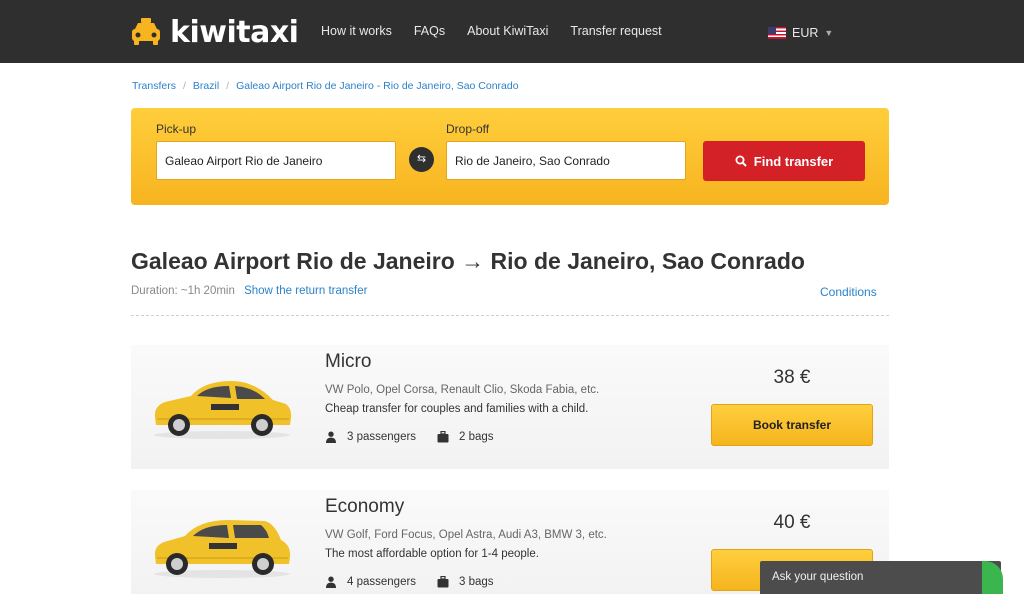 This screenshot has height=594, width=1024. What do you see at coordinates (234, 32) in the screenshot?
I see `logo-text: kiwitaxi` at bounding box center [234, 32].